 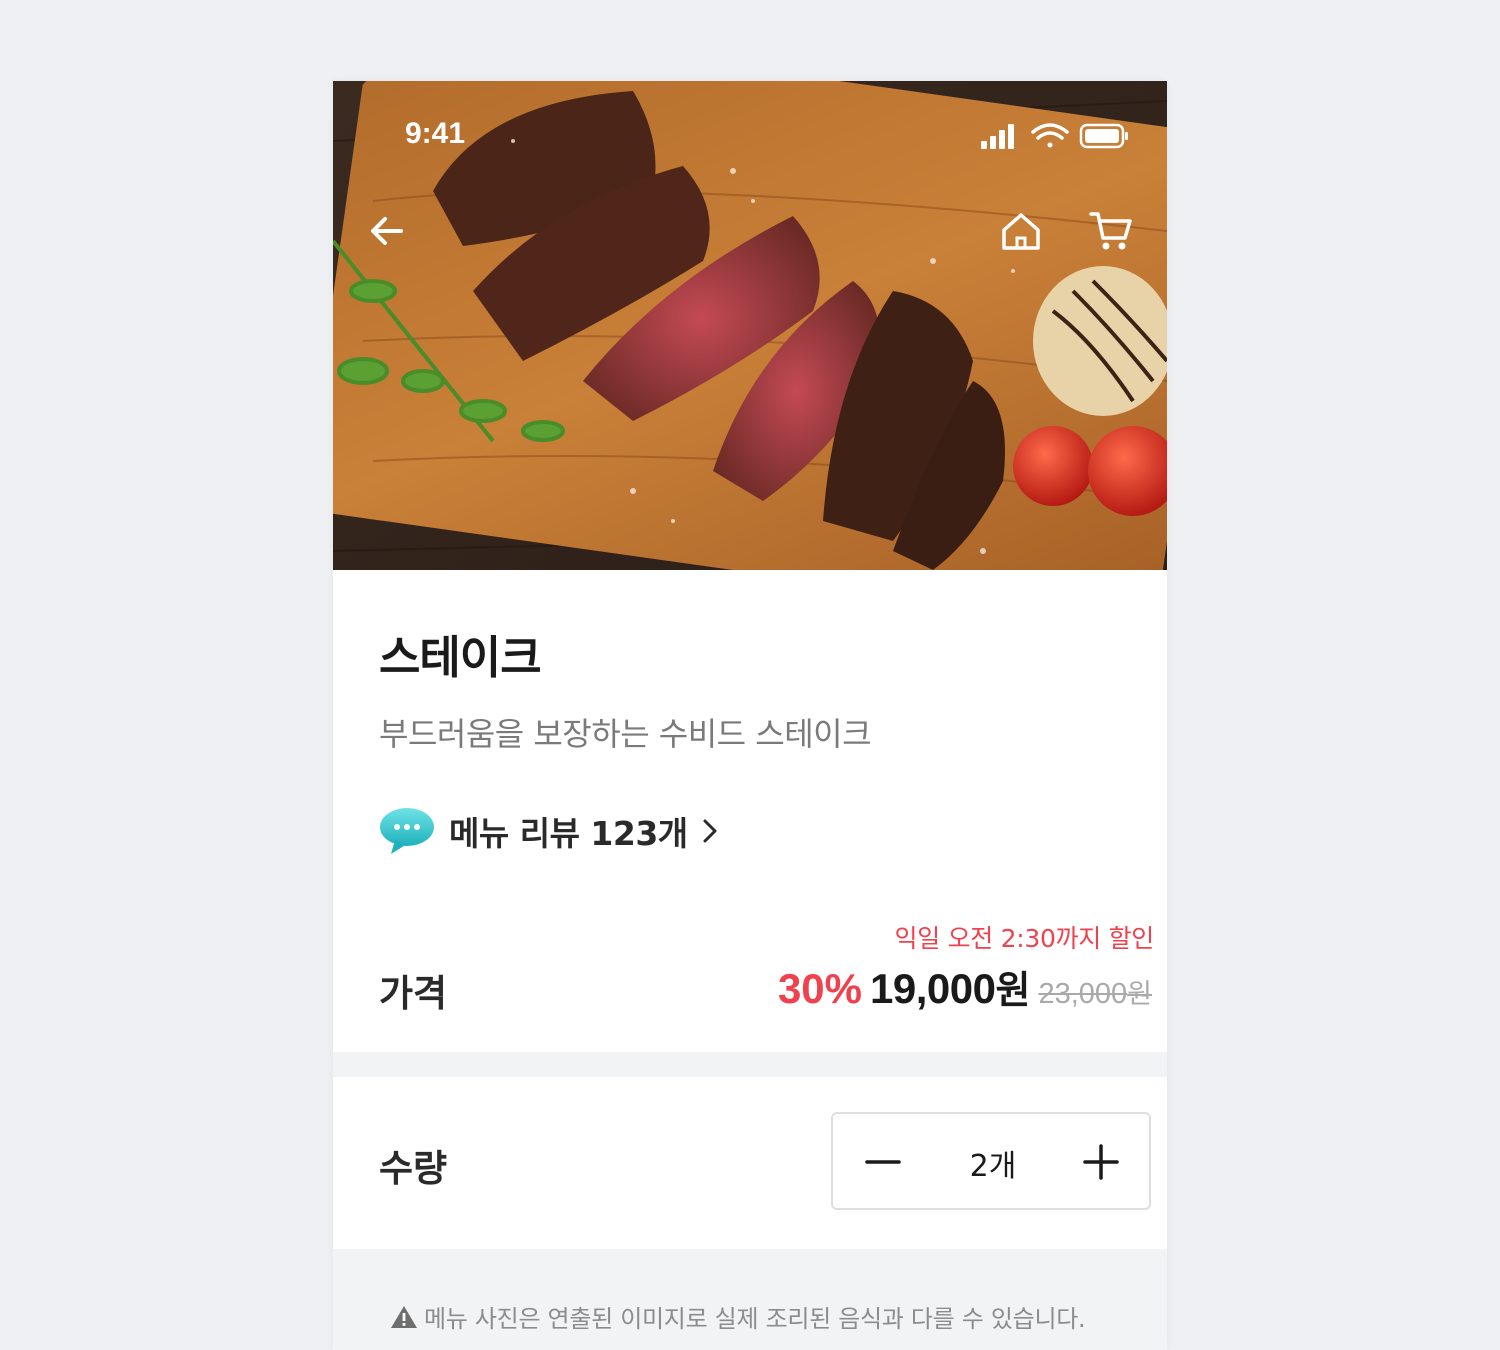 I want to click on menu-description: 부드러움을 보장하는 수비드 스테이크, so click(x=625, y=734).